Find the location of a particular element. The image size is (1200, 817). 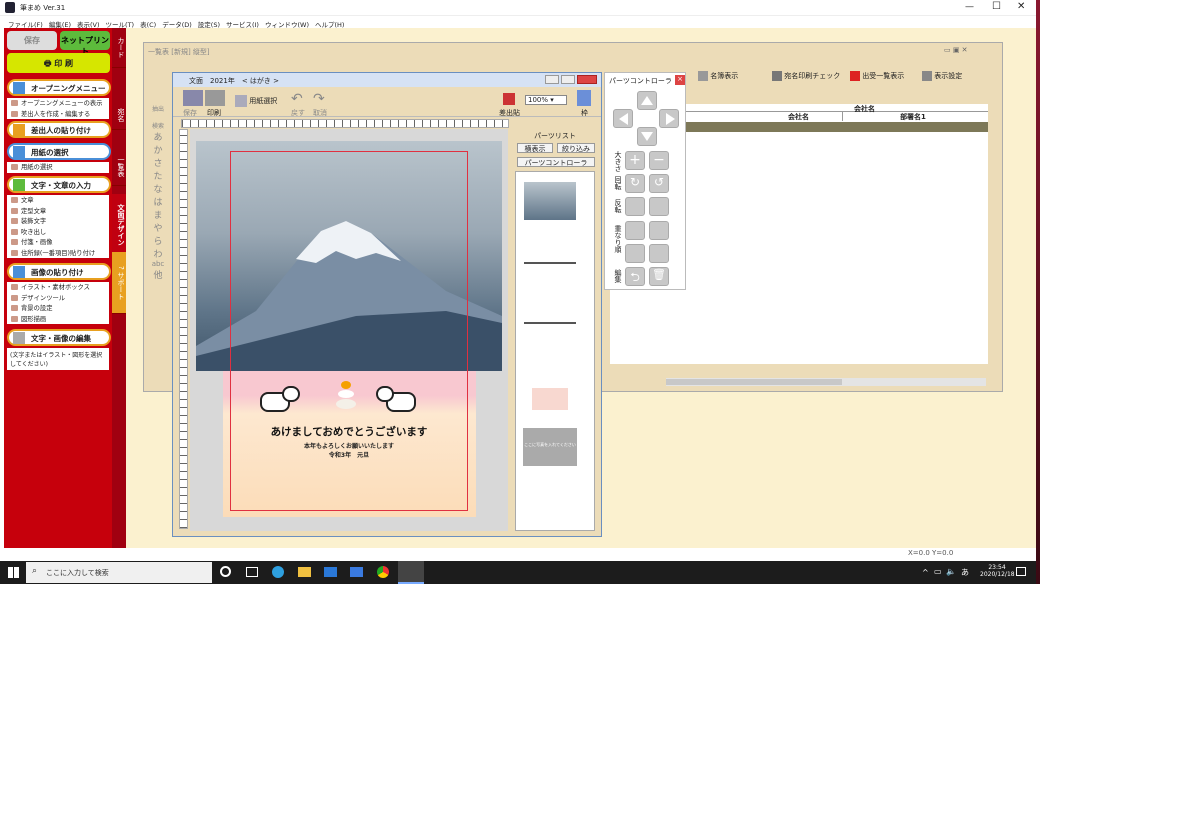

cortana-icon is located at coordinates (225, 571).